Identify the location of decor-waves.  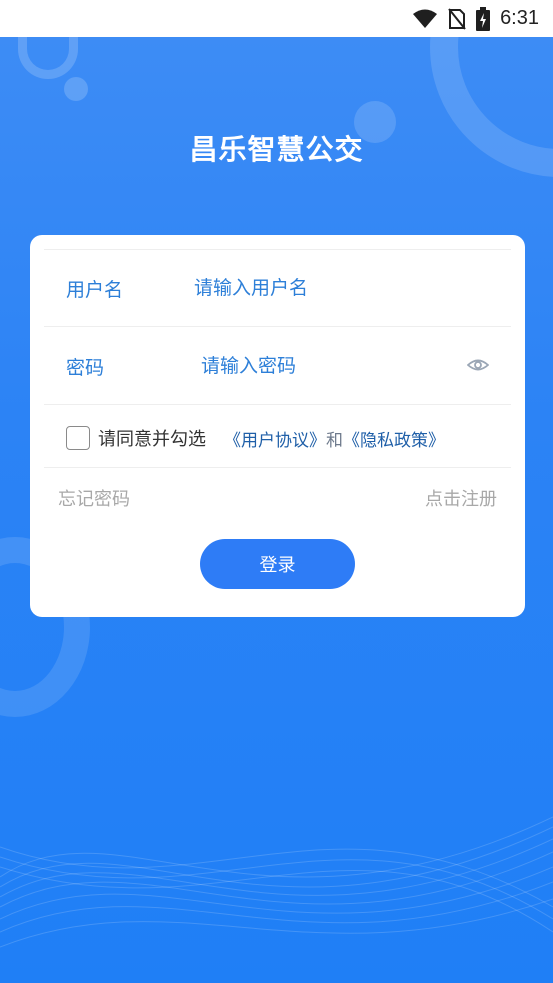
(276, 882).